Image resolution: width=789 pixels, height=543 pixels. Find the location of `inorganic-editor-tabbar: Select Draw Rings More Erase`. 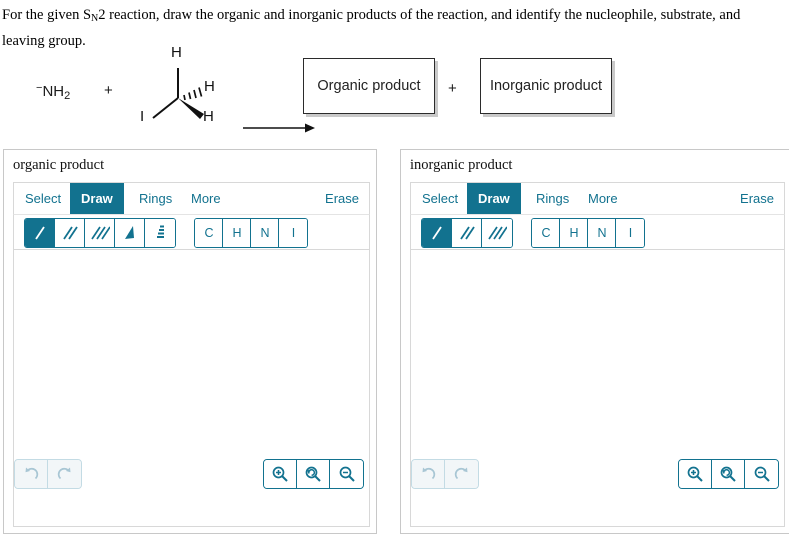

inorganic-editor-tabbar: Select Draw Rings More Erase is located at coordinates (597, 198).